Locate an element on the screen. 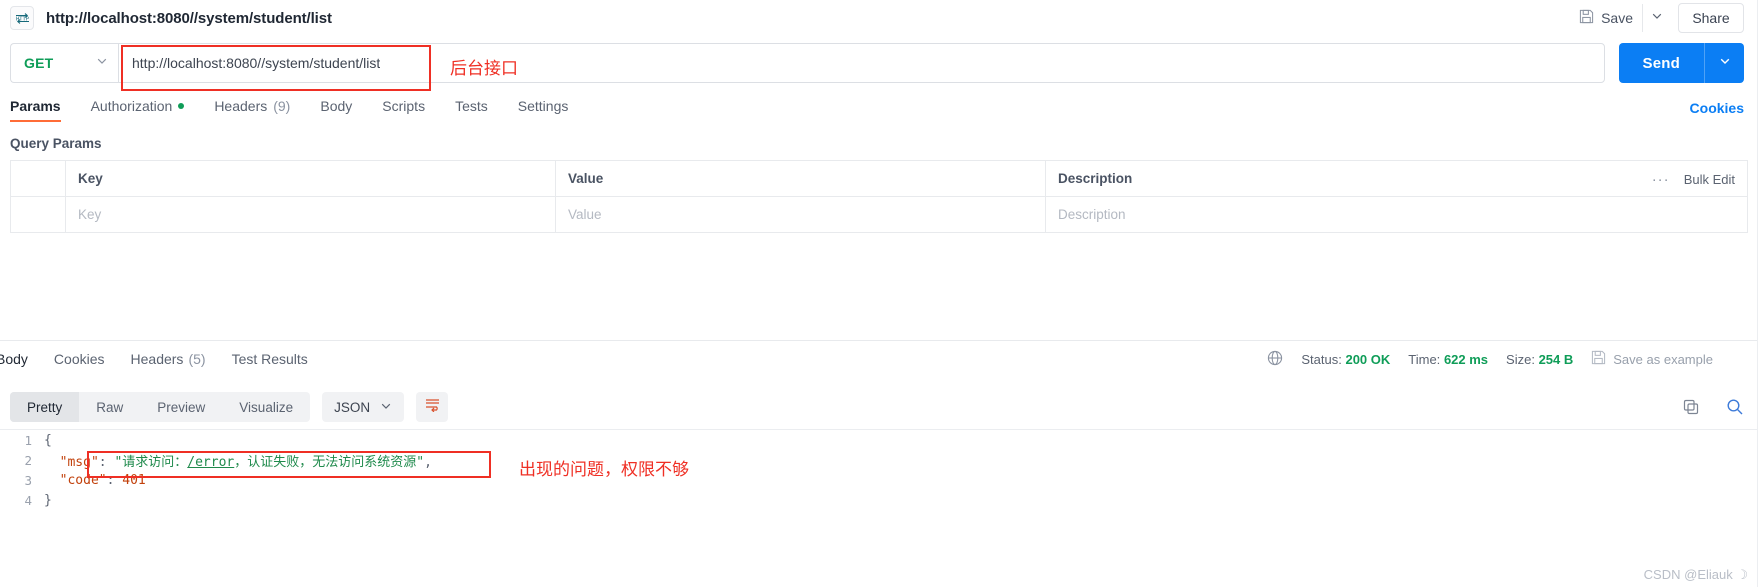  column-header-key: Key is located at coordinates (311, 178).